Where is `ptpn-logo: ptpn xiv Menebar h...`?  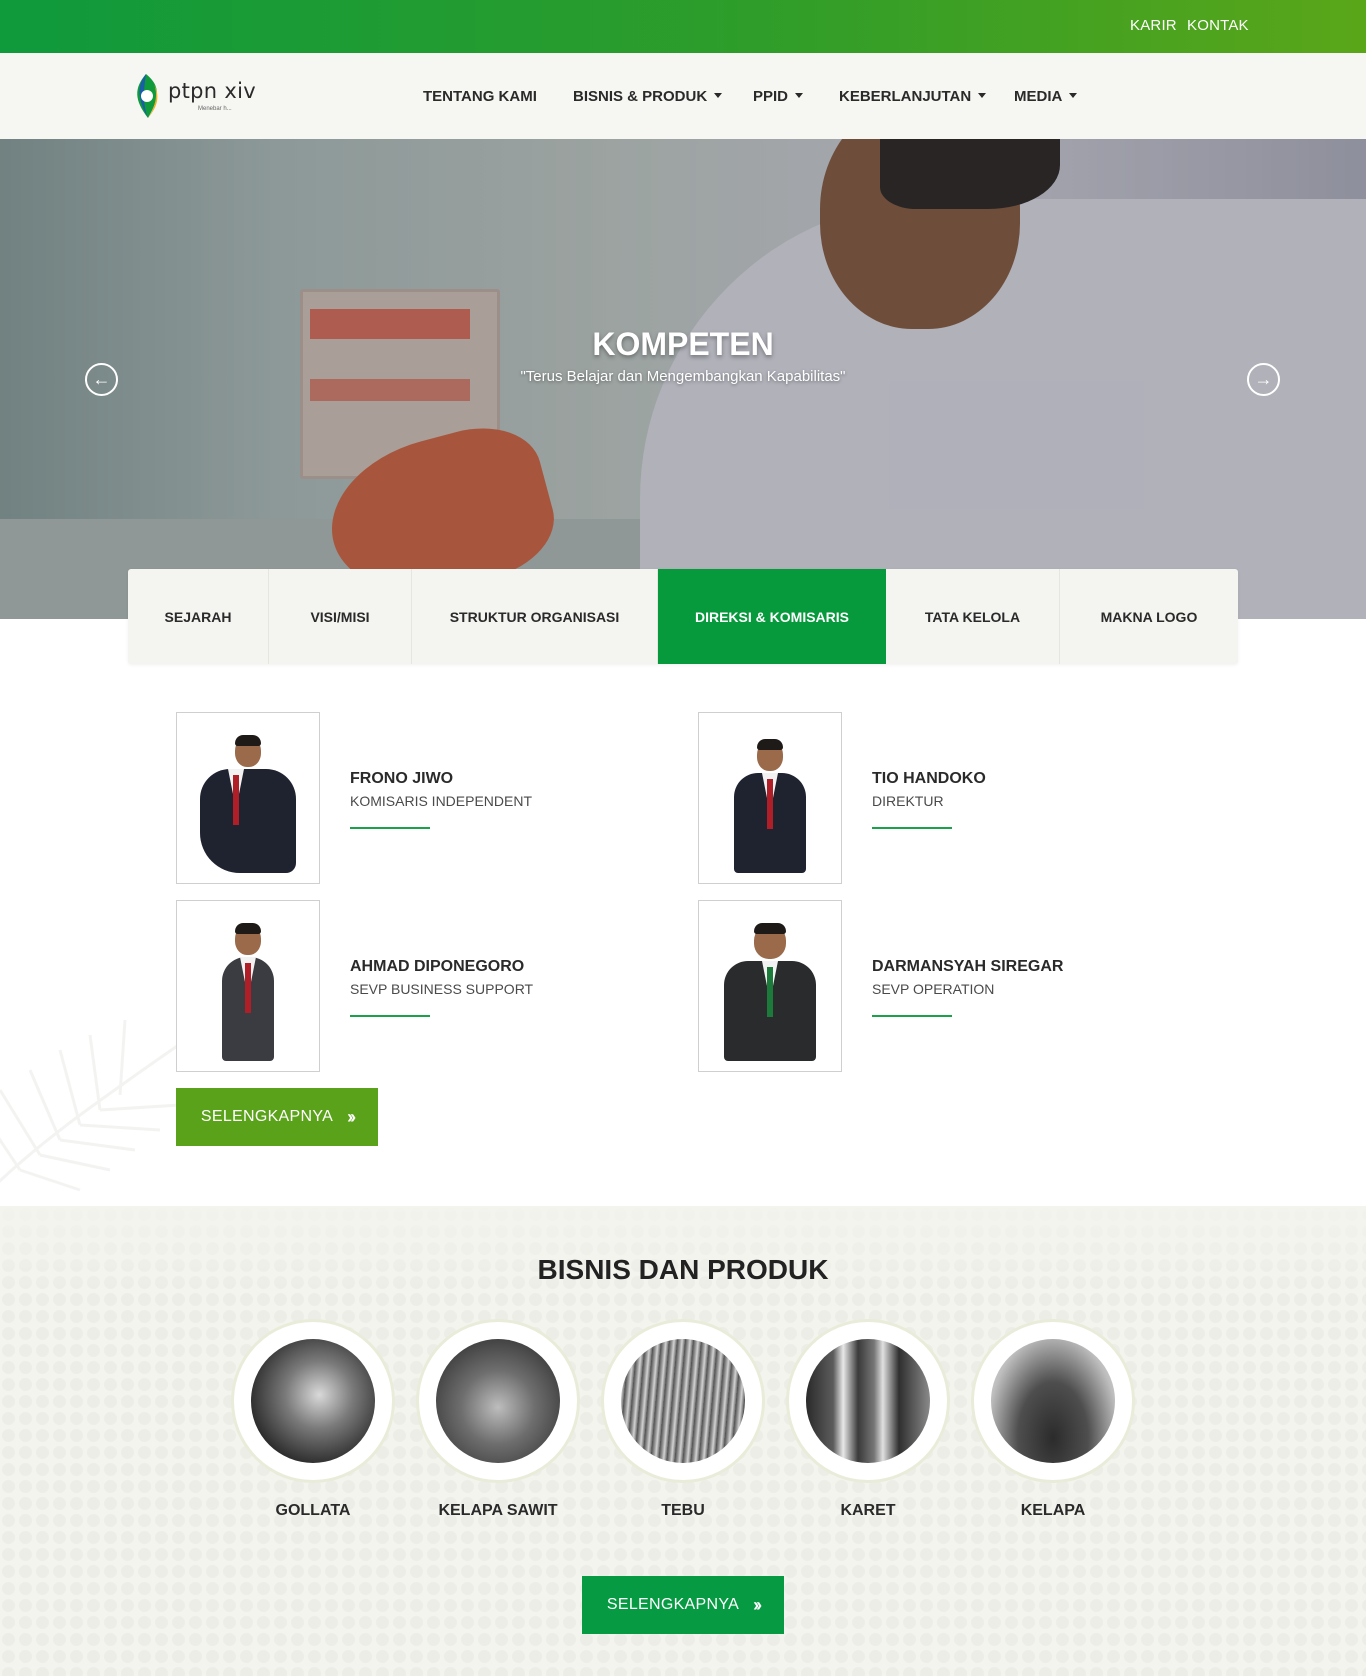
ptpn-logo: ptpn xiv Menebar h... is located at coordinates (198, 96).